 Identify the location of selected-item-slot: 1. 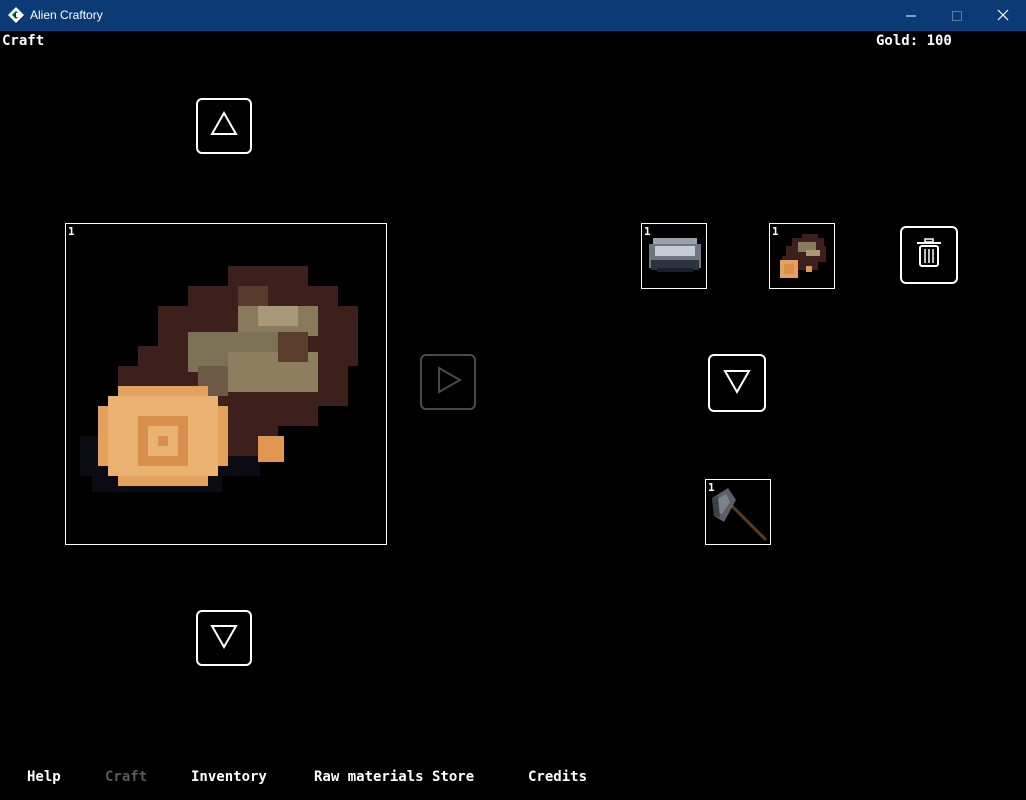
(226, 384).